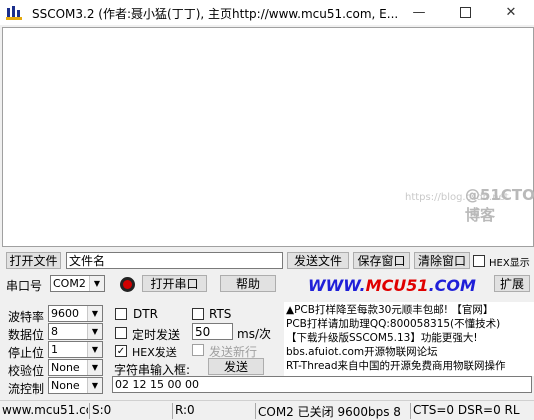 This screenshot has width=534, height=420. What do you see at coordinates (54, 331) in the screenshot?
I see `databits-value: 8` at bounding box center [54, 331].